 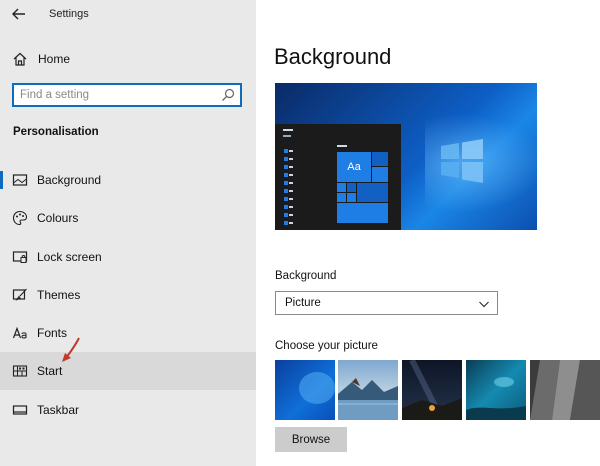 I want to click on choose-picture-label: Choose your picture, so click(x=326, y=346).